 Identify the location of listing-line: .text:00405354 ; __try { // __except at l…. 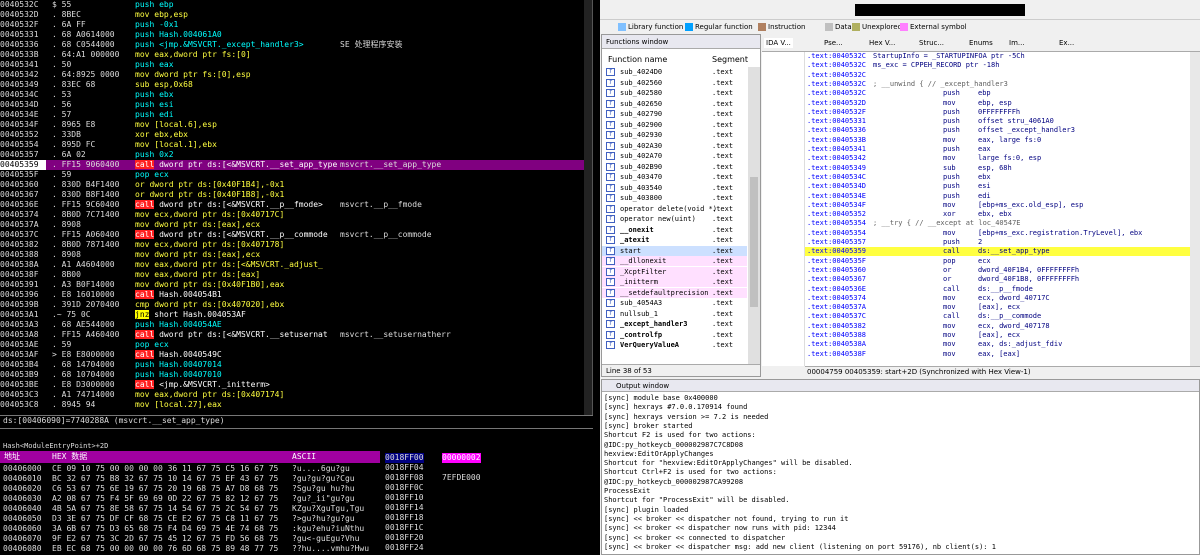
(997, 223).